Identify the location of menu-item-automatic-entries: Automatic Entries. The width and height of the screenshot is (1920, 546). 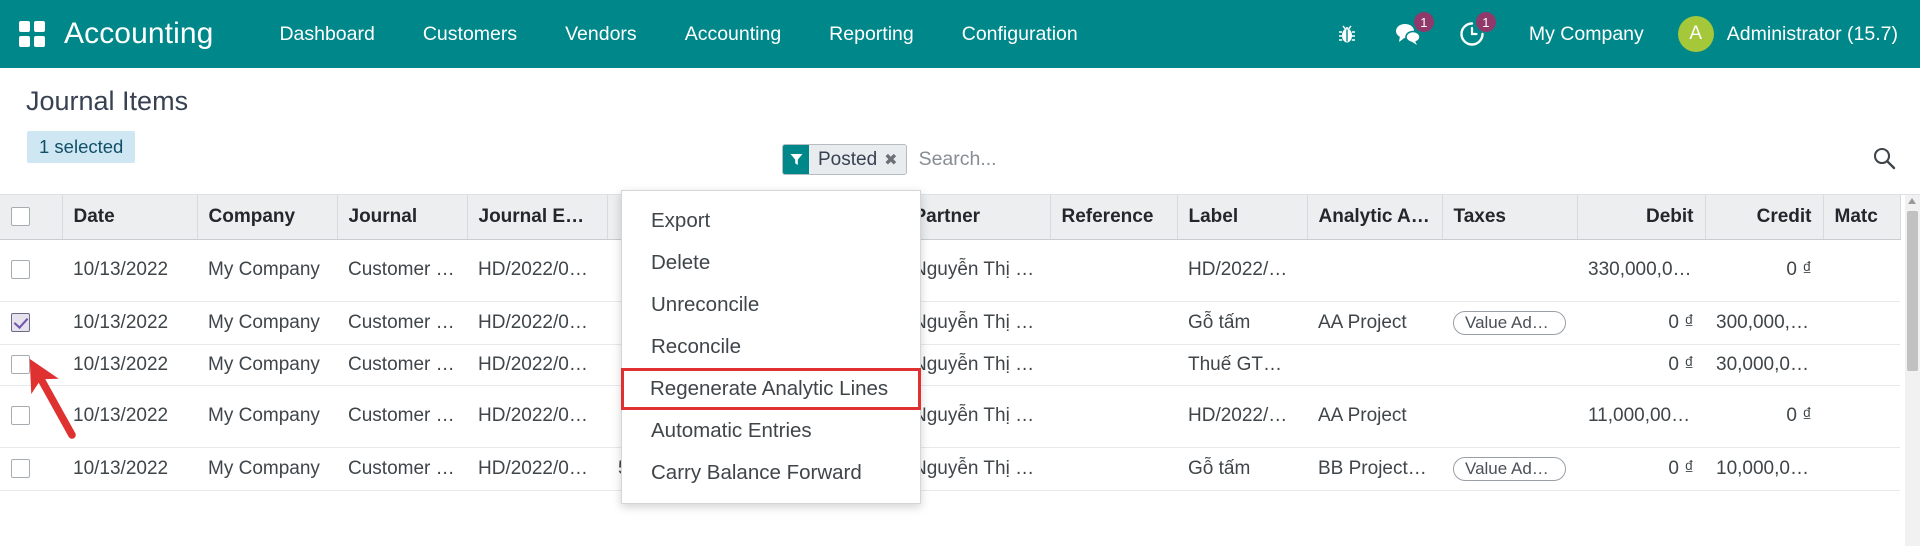
(771, 431).